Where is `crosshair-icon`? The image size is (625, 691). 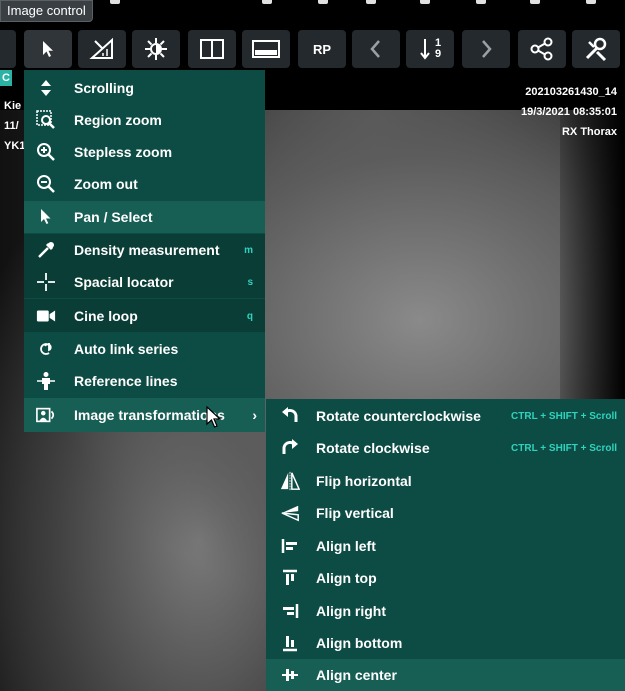 crosshair-icon is located at coordinates (46, 282).